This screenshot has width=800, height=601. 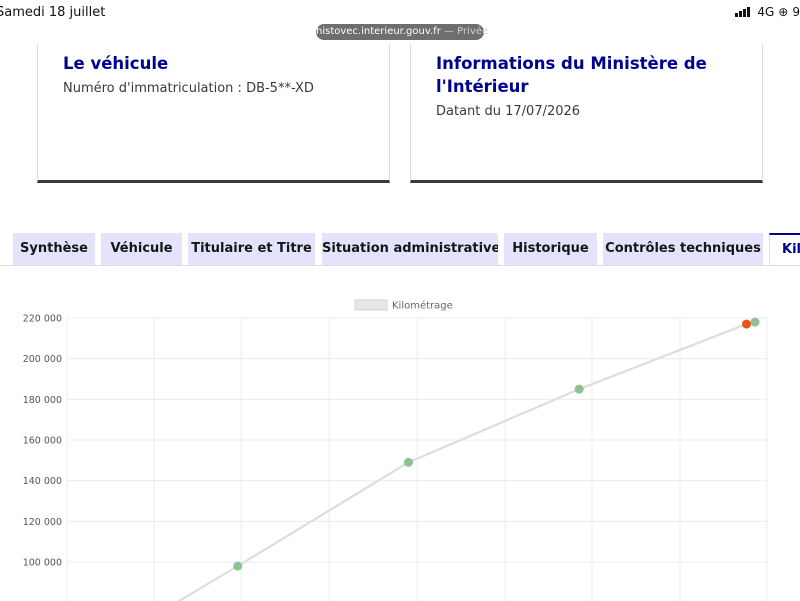 What do you see at coordinates (571, 75) in the screenshot?
I see `ministry-card-title: Informations du Ministère de l'Intérieur` at bounding box center [571, 75].